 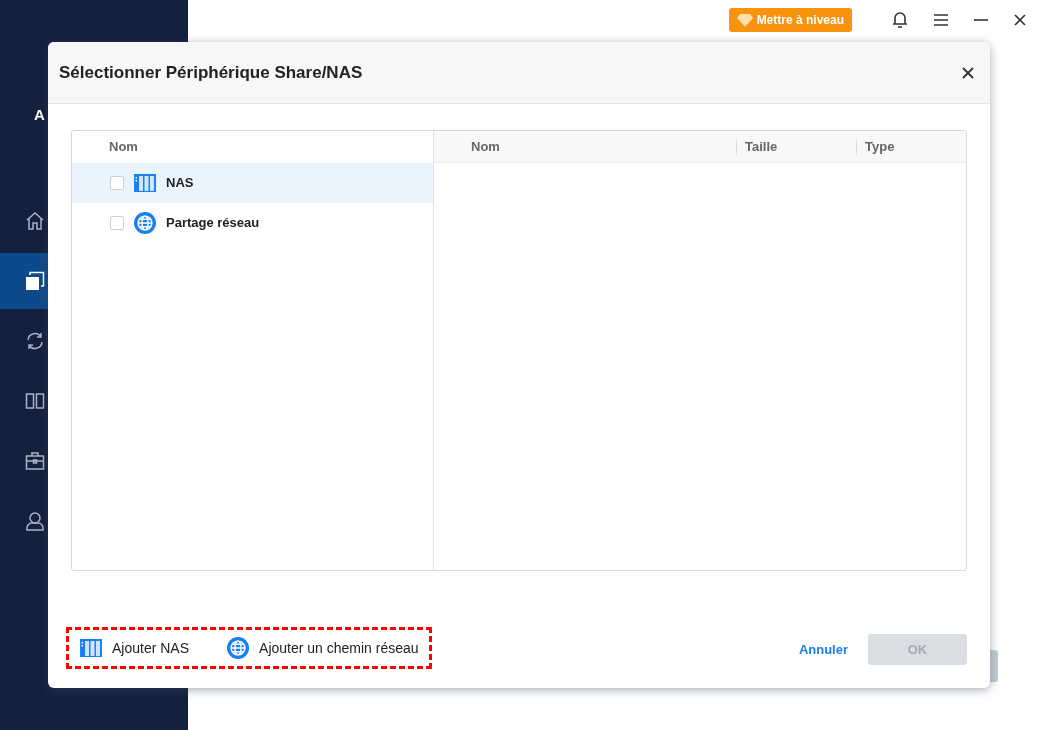 I want to click on item-label: Partage réseau, so click(x=213, y=223).